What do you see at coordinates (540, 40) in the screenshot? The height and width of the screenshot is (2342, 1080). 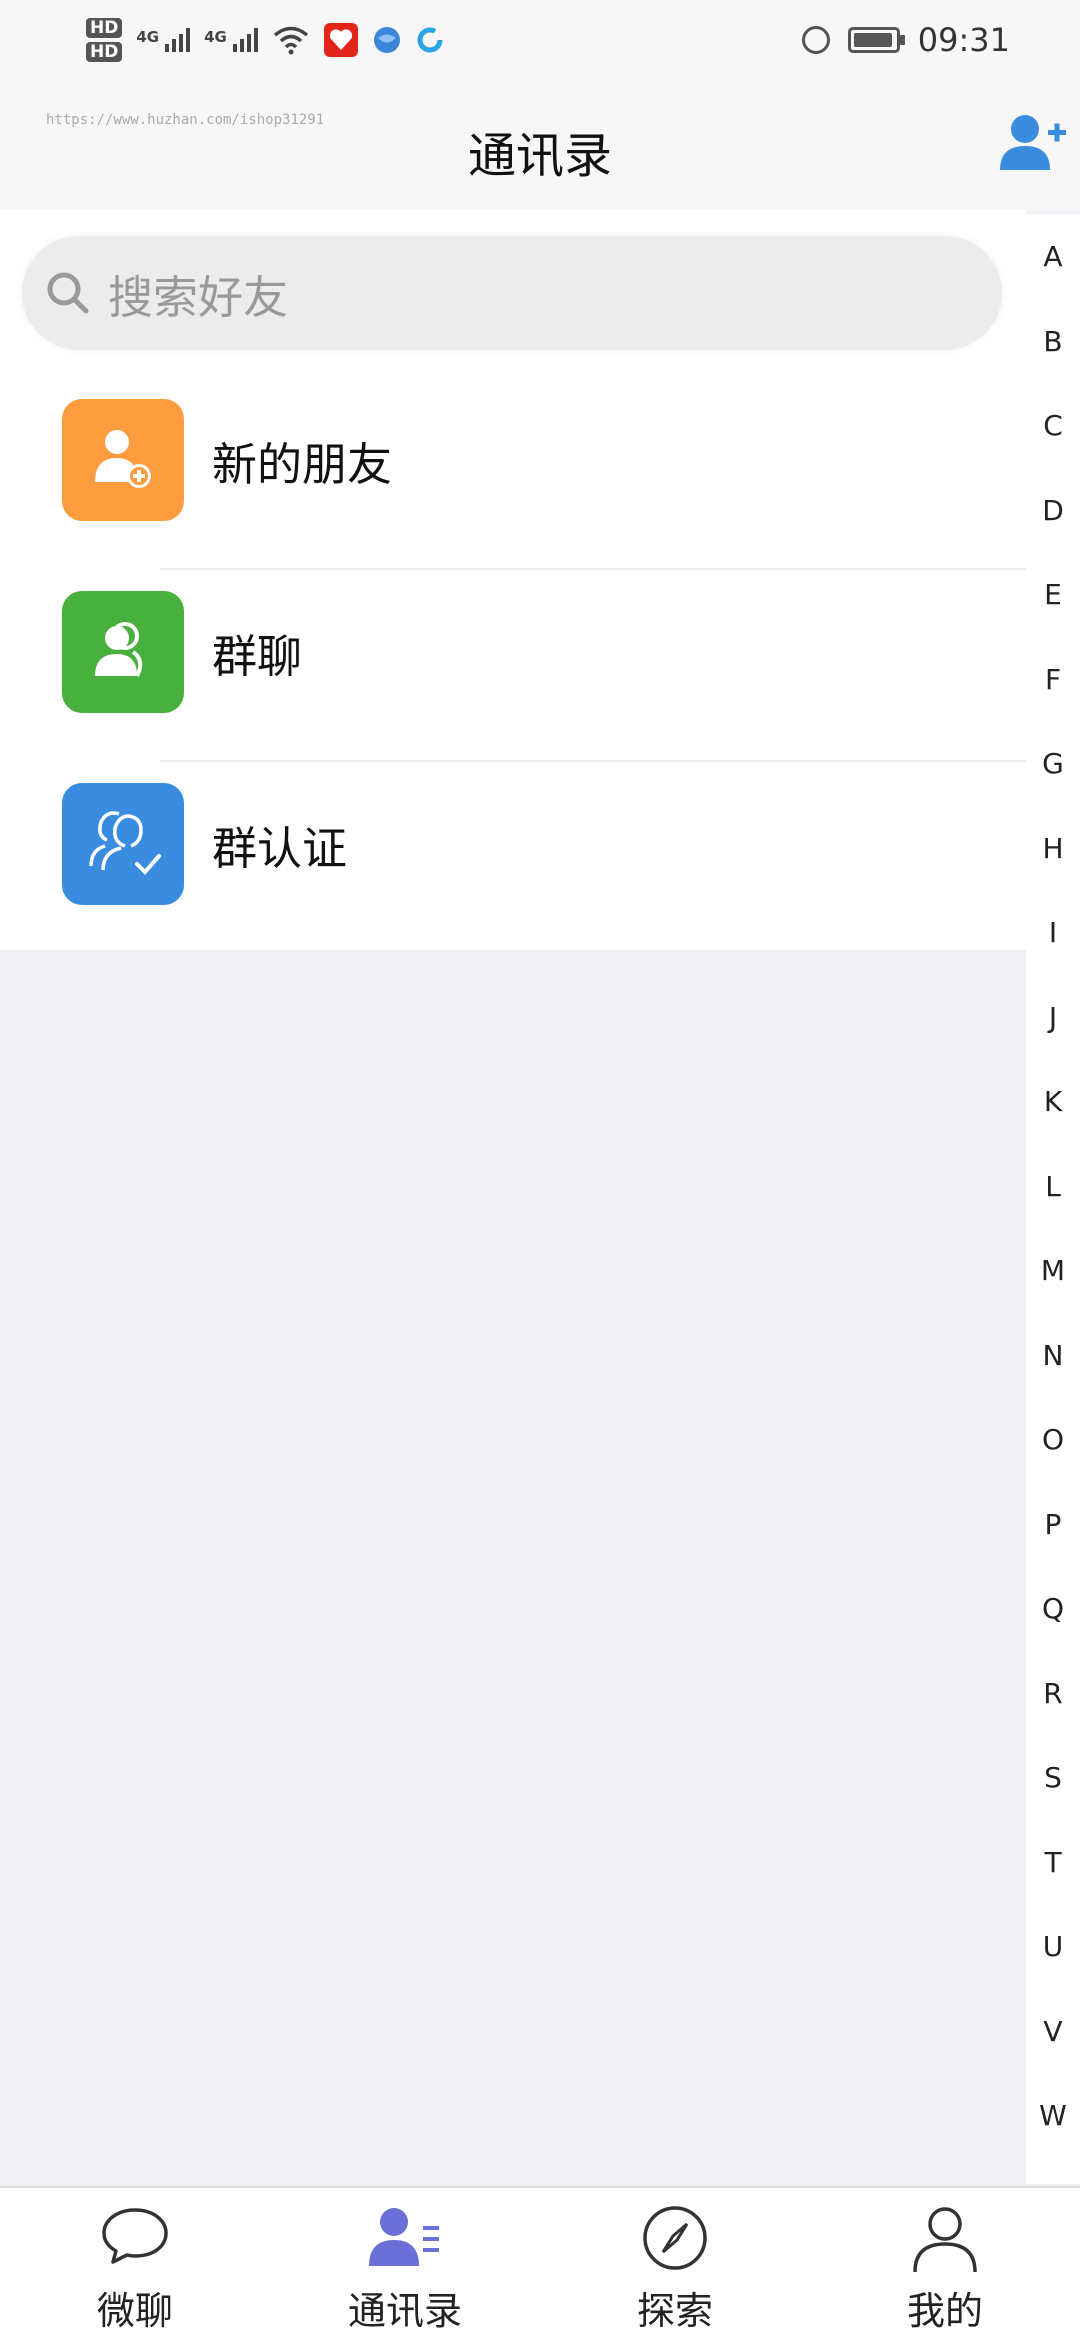 I see `status-bar: HD HD 4G 4G 09:31` at bounding box center [540, 40].